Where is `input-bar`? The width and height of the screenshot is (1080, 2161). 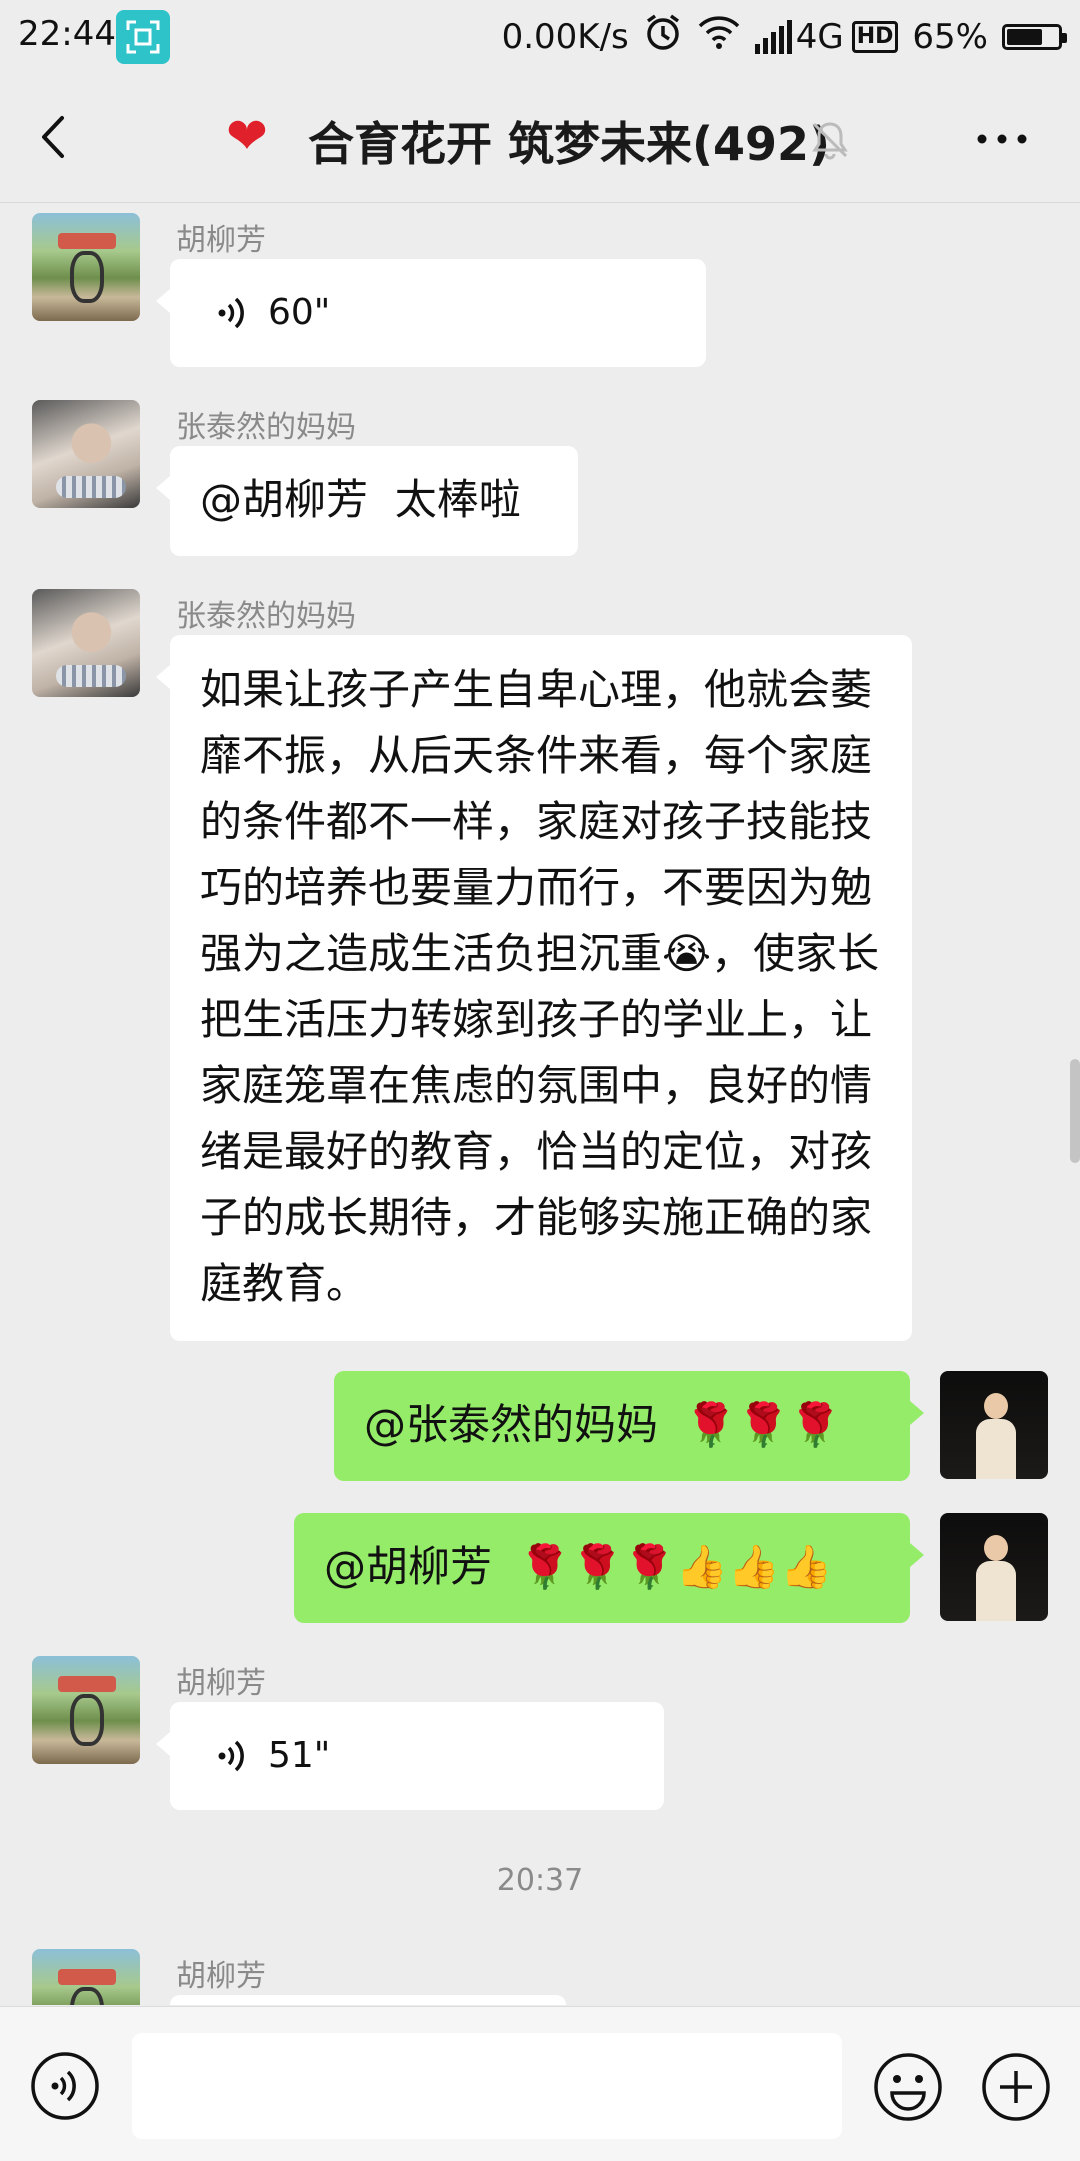
input-bar is located at coordinates (540, 2083).